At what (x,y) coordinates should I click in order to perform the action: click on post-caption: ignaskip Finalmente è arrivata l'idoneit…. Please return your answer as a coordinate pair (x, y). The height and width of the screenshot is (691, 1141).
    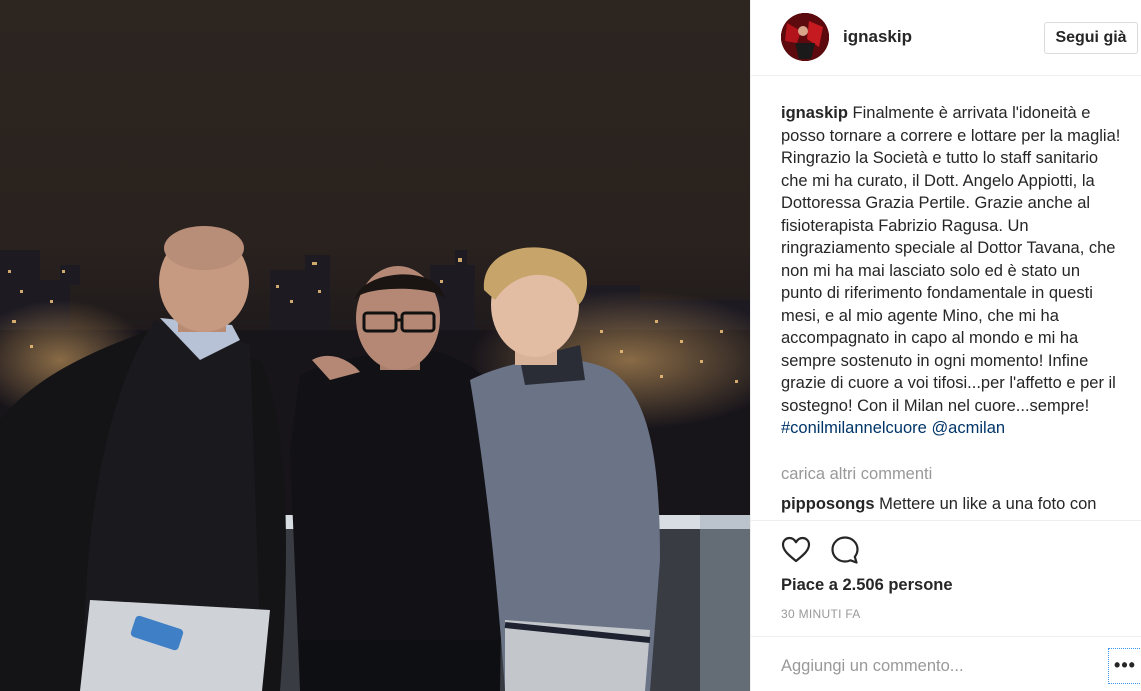
    Looking at the image, I should click on (951, 271).